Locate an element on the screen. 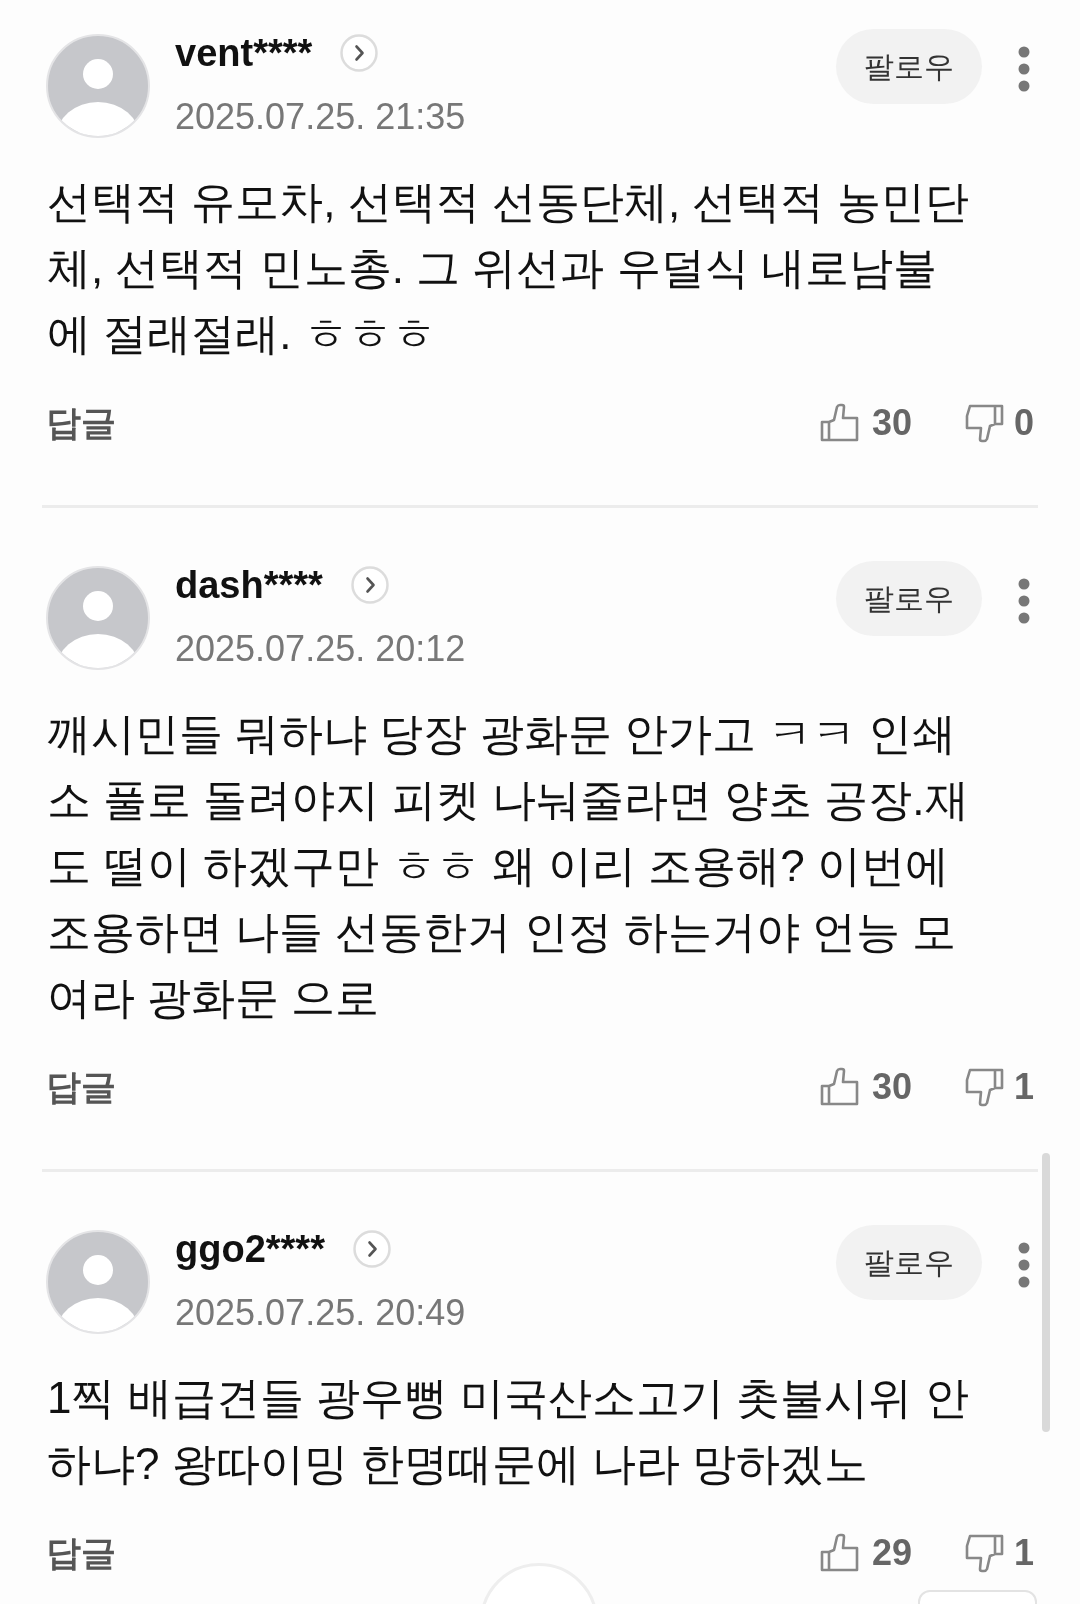 This screenshot has height=1604, width=1080. username: dash**** is located at coordinates (249, 585).